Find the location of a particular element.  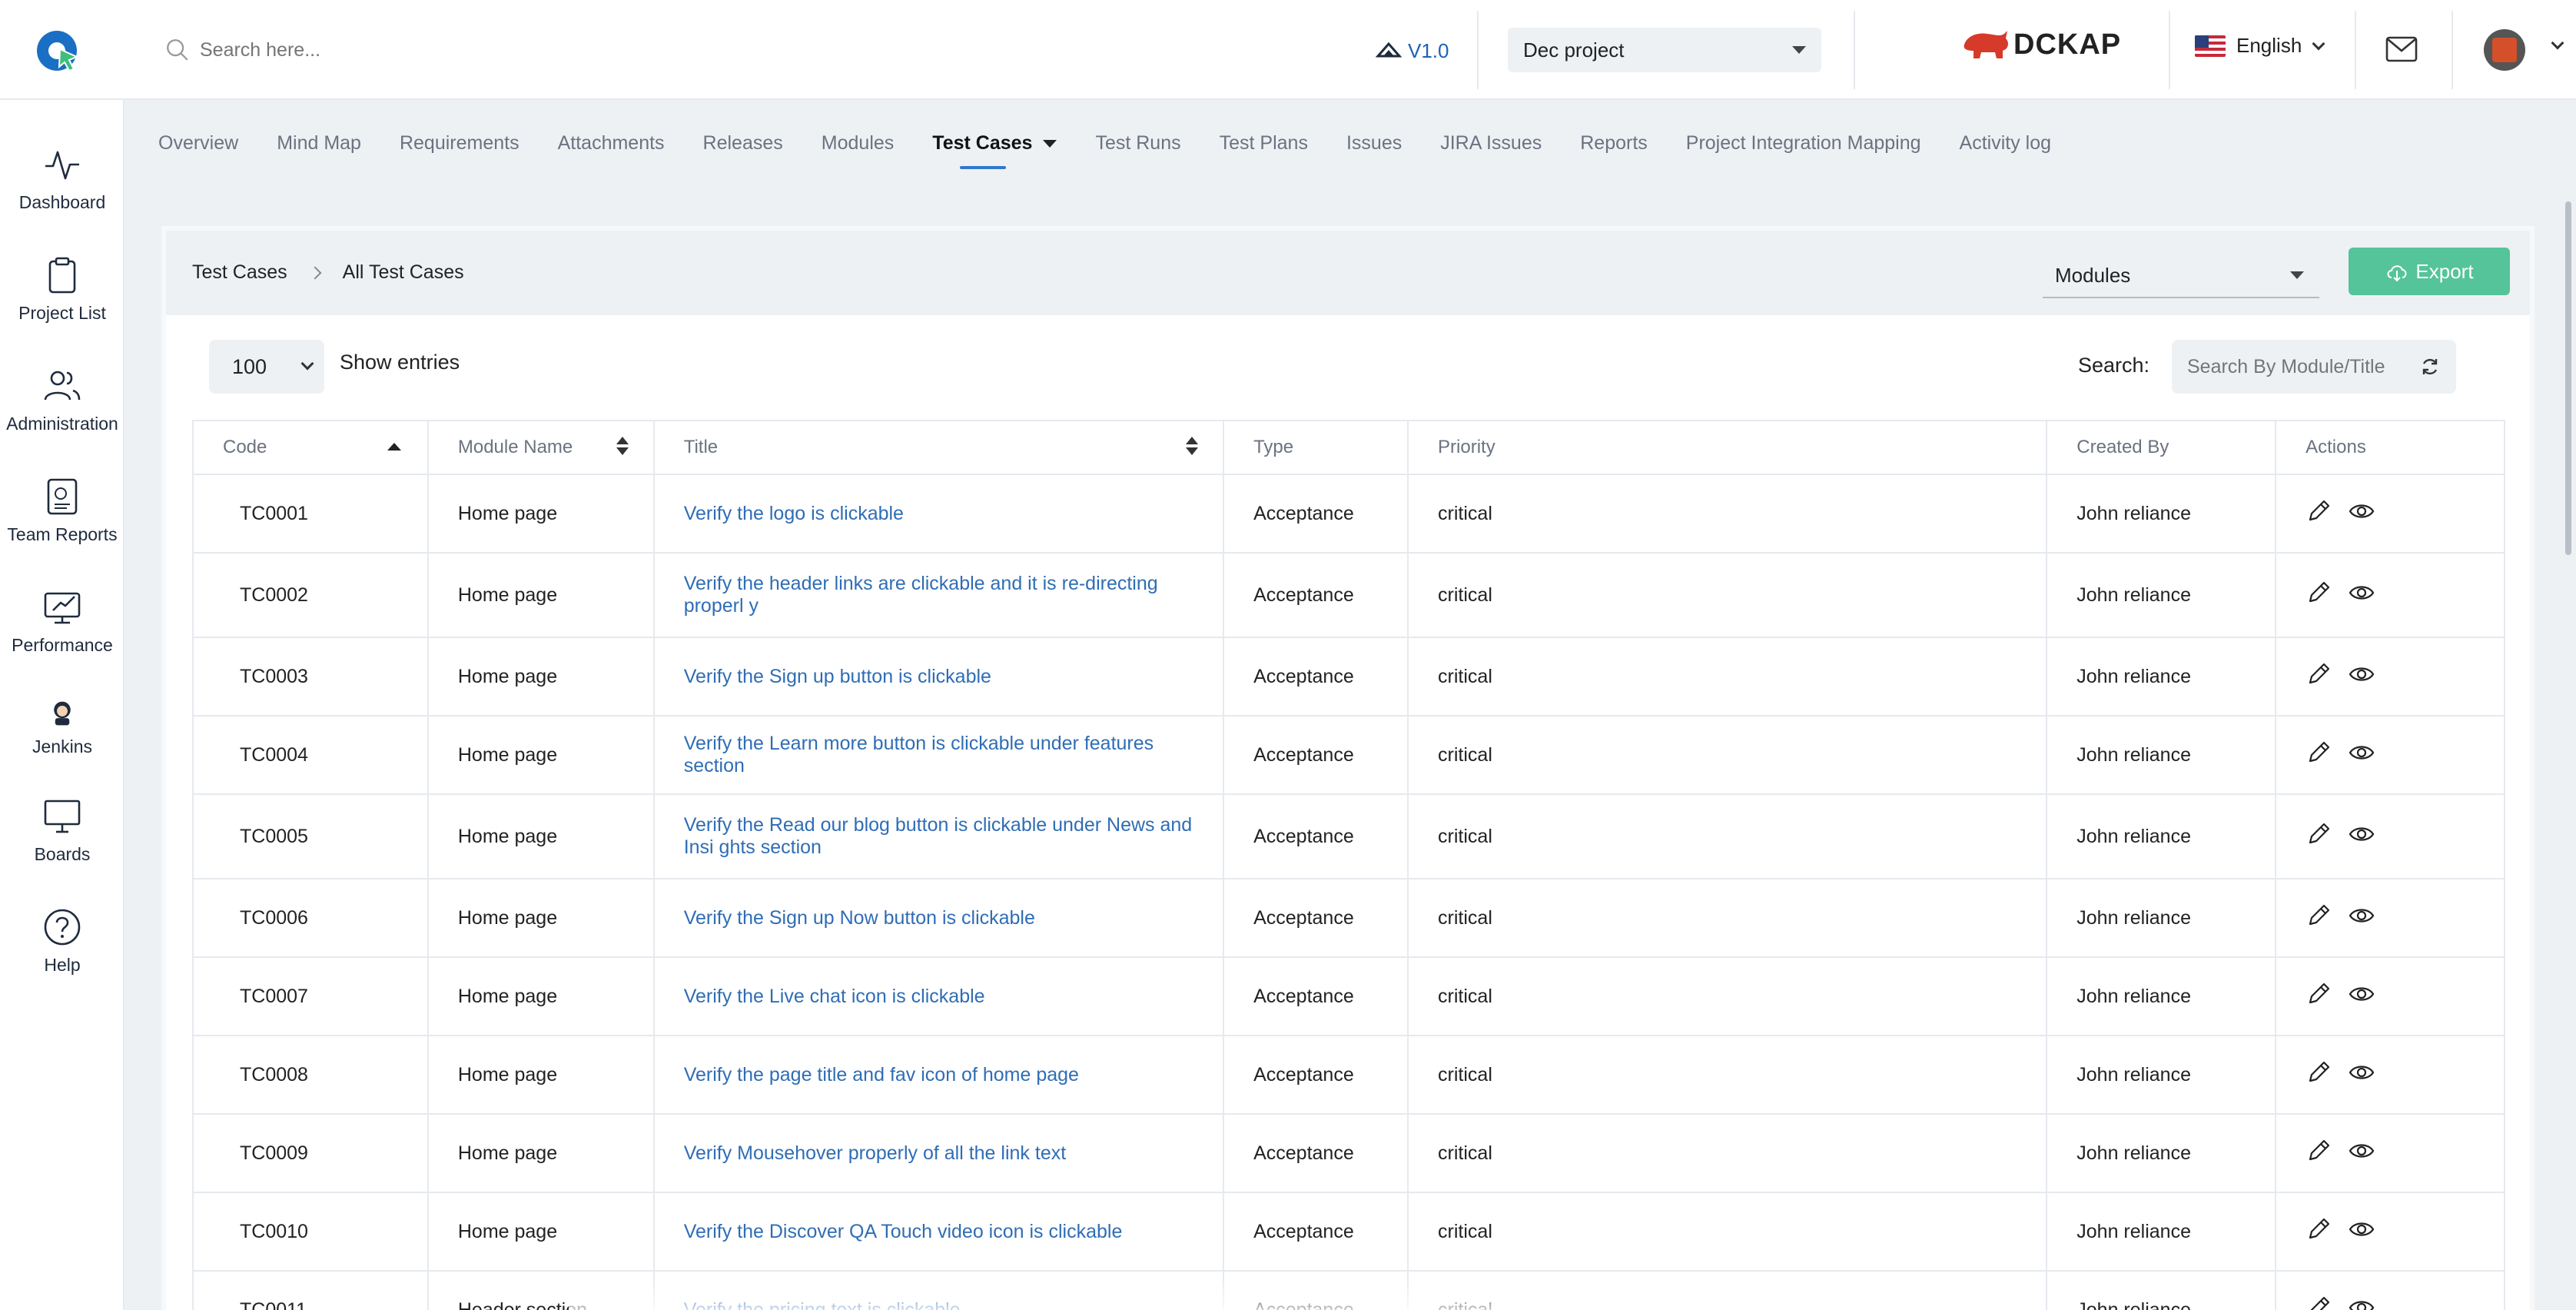

tab-requirements: Requirements is located at coordinates (460, 144).